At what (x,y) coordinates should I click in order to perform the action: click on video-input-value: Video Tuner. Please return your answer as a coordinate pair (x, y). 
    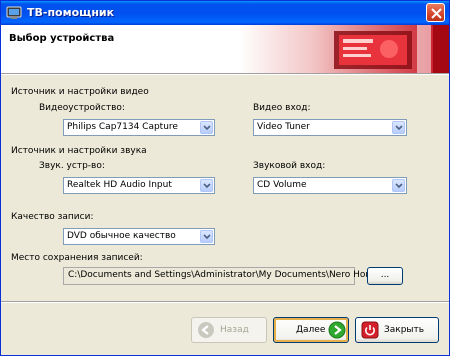
    Looking at the image, I should click on (283, 127).